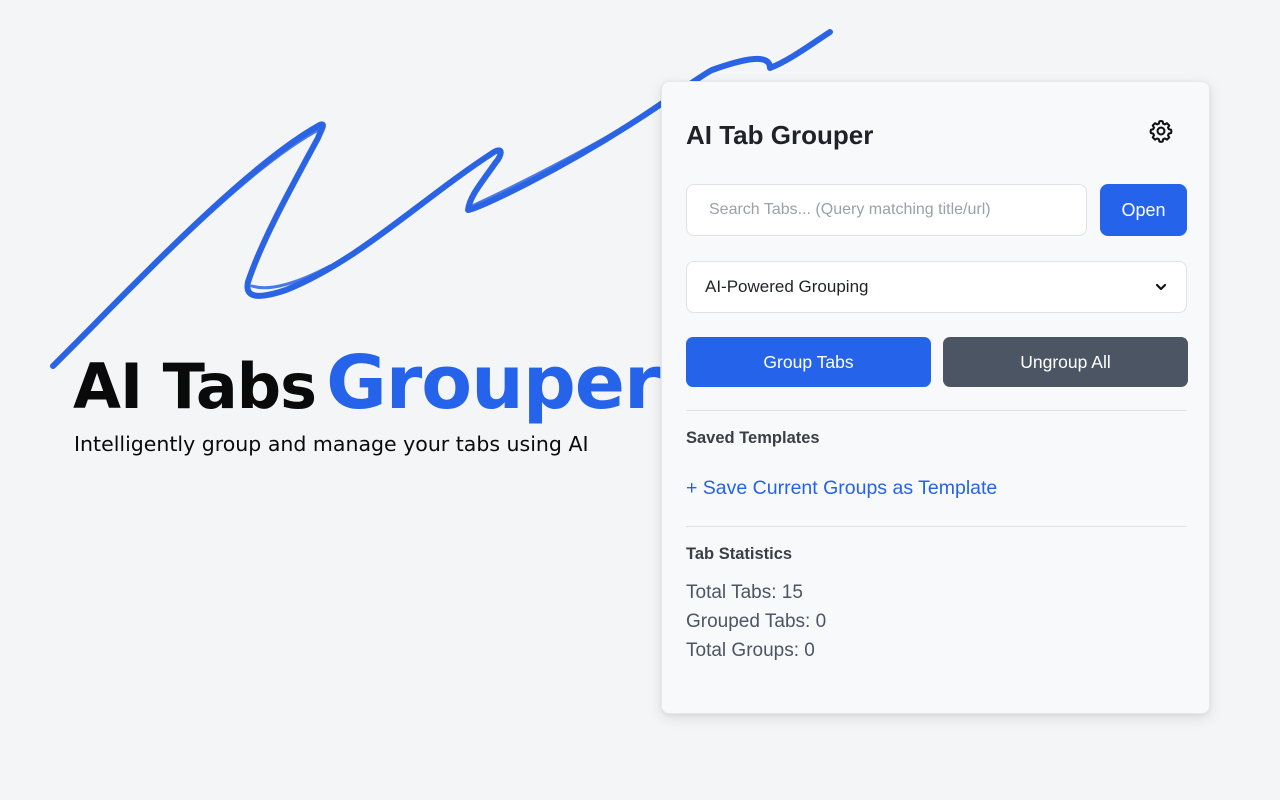  Describe the element at coordinates (1161, 287) in the screenshot. I see `chevron-down-icon` at that location.